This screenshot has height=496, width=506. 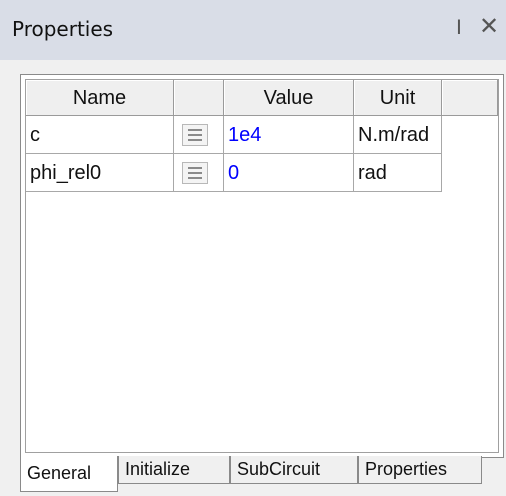 What do you see at coordinates (253, 30) in the screenshot?
I see `panel-header: Properties Ⅰ ✕` at bounding box center [253, 30].